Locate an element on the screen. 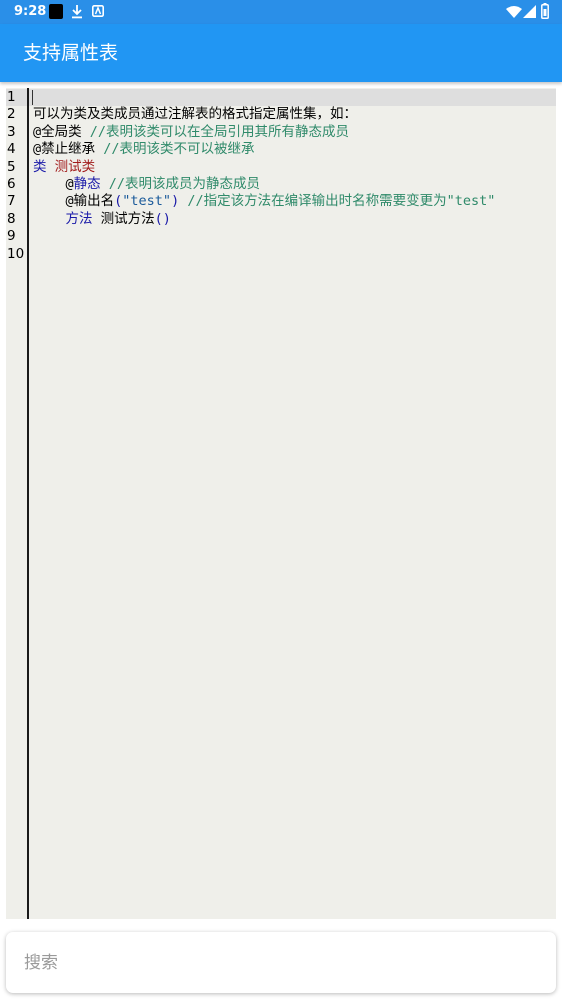 This screenshot has height=999, width=562. line-number: 1 is located at coordinates (11, 97).